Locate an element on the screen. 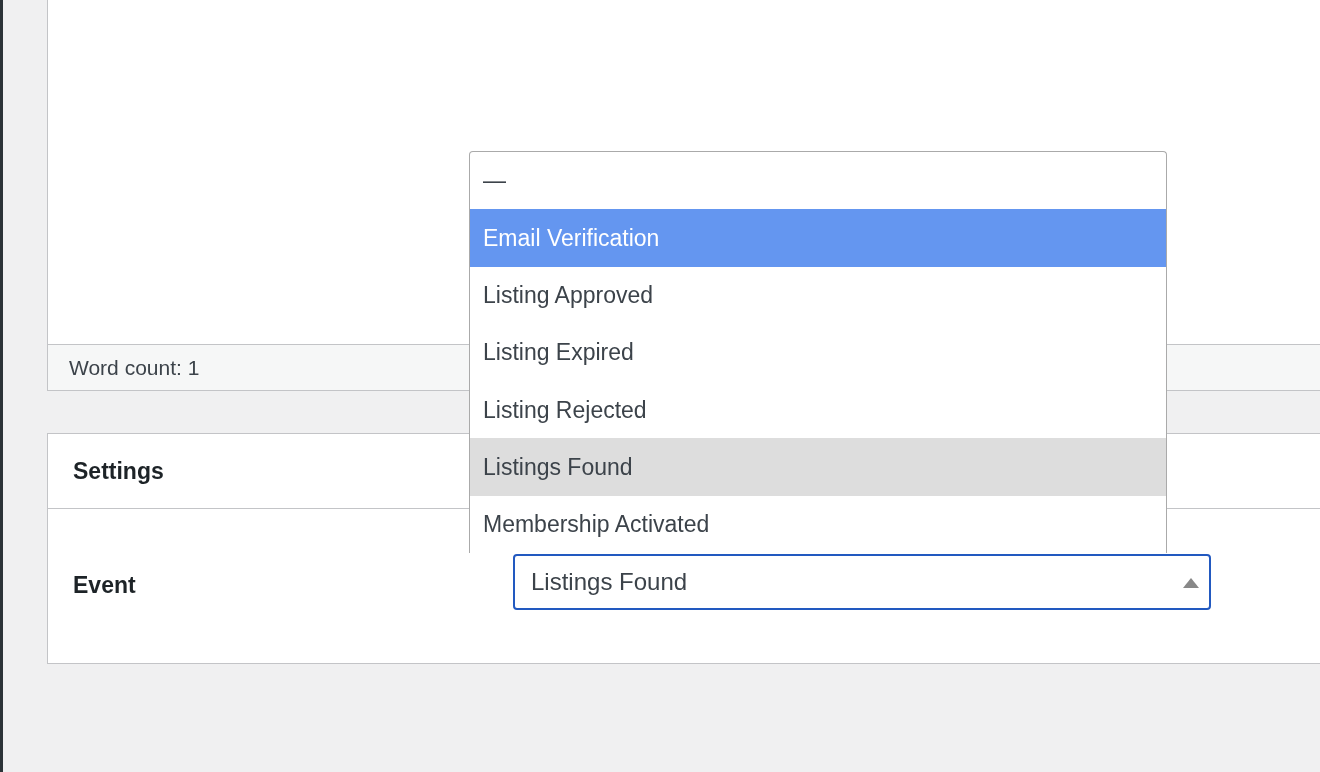 Image resolution: width=1320 pixels, height=772 pixels. field-label: Event is located at coordinates (104, 585).